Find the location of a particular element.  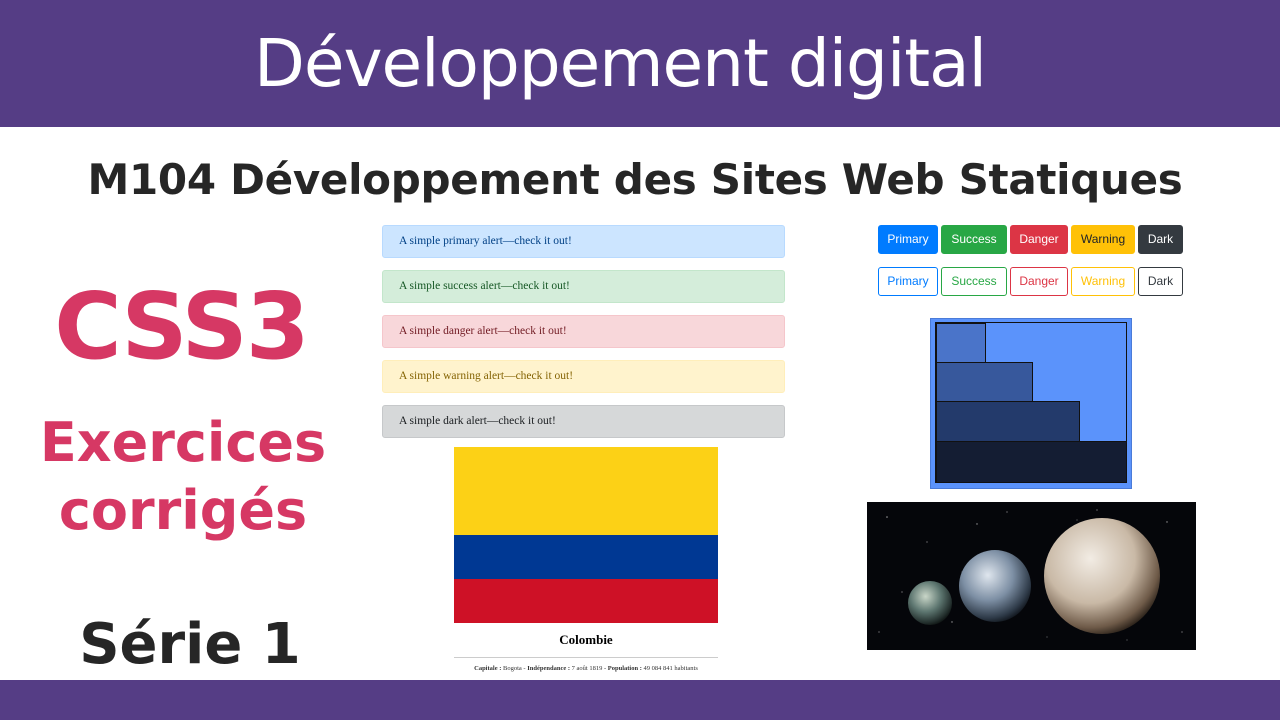

medium-planet is located at coordinates (995, 586).